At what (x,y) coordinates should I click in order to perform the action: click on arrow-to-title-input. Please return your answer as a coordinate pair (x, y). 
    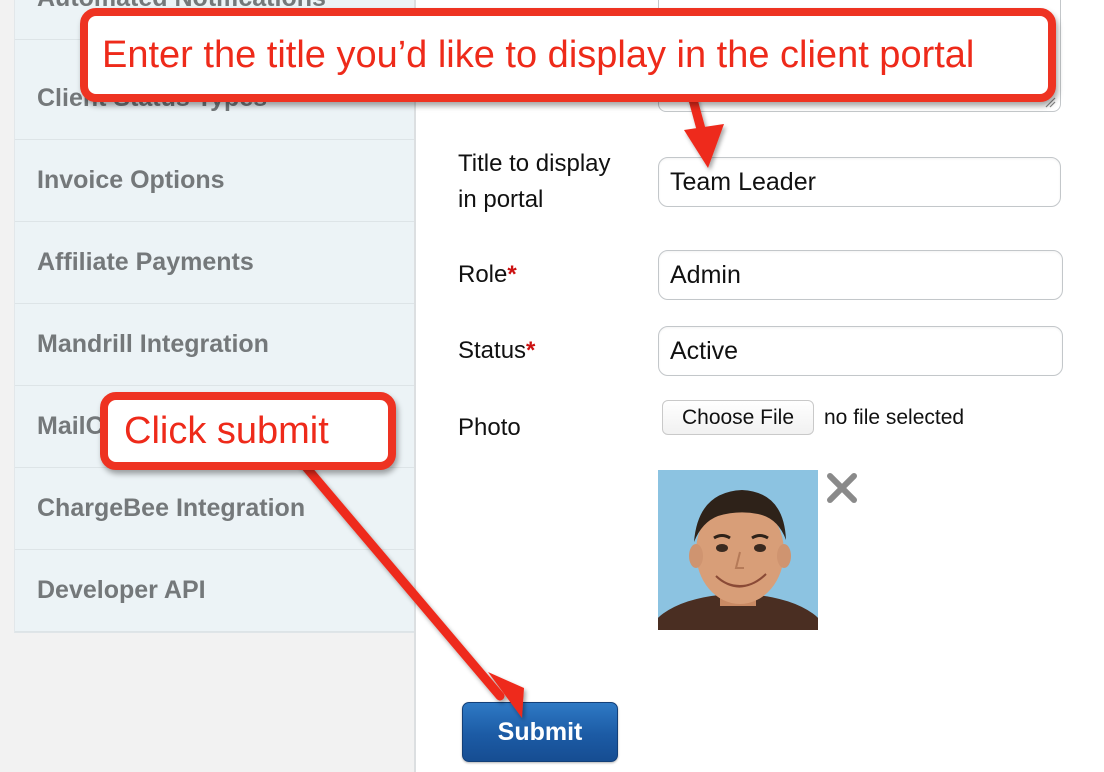
    Looking at the image, I should click on (704, 129).